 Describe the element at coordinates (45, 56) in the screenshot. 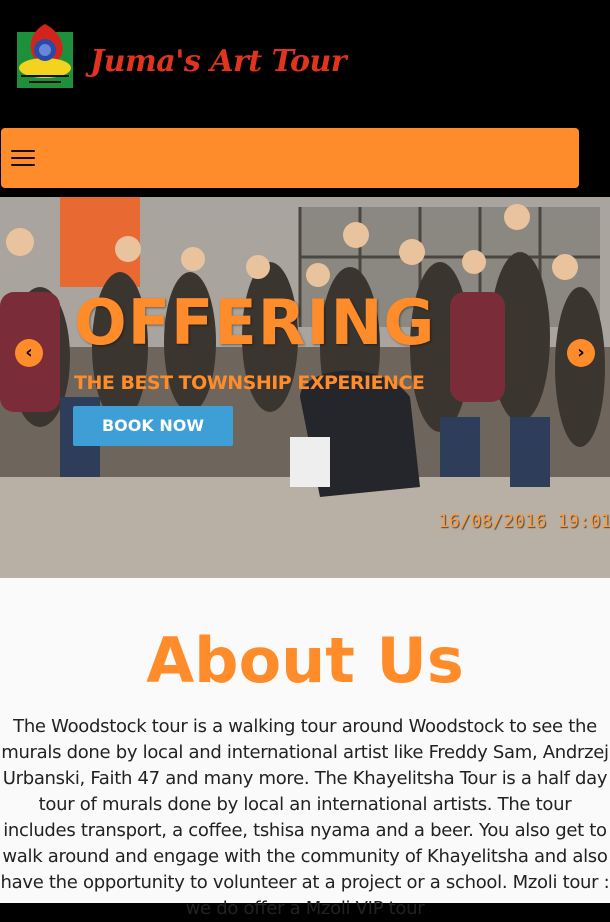

I see `globe-emblem-icon` at that location.